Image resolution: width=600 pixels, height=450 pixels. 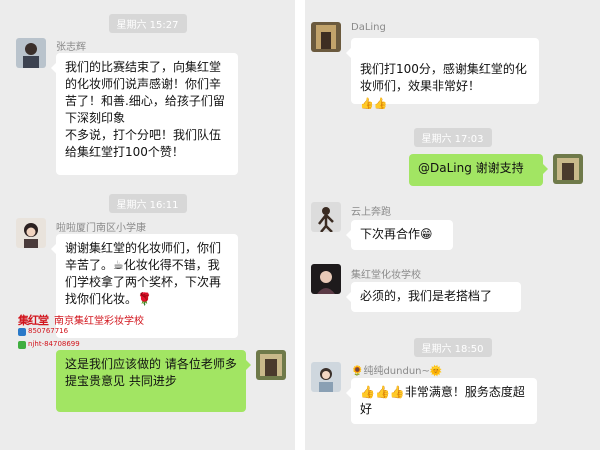 I want to click on sender-name: 张志辉, so click(x=71, y=47).